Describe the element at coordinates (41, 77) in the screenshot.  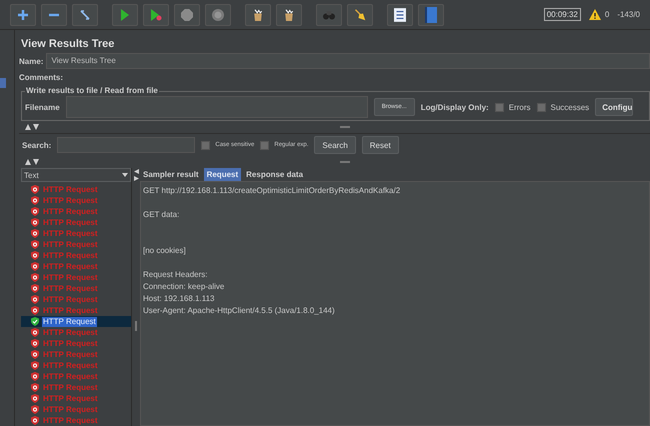
I see `field-label: Comments:` at that location.